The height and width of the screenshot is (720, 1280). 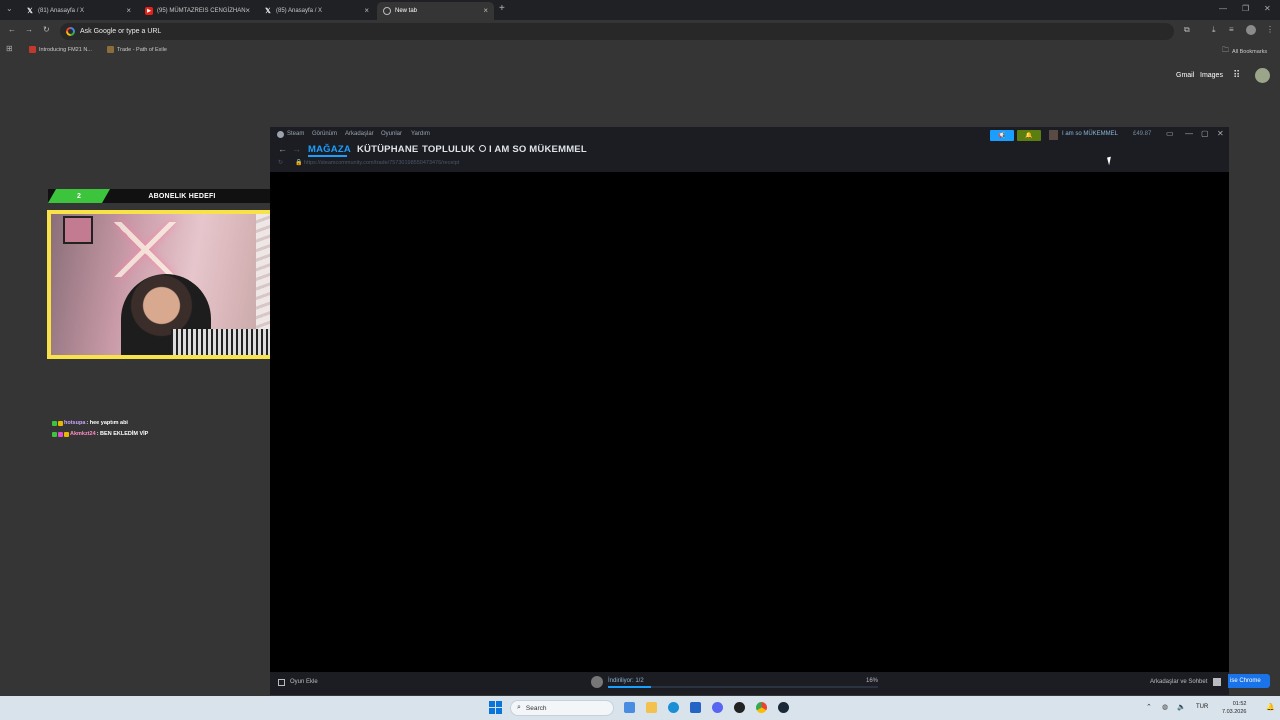 What do you see at coordinates (296, 149) in the screenshot?
I see `steam-forward-icon: →` at bounding box center [296, 149].